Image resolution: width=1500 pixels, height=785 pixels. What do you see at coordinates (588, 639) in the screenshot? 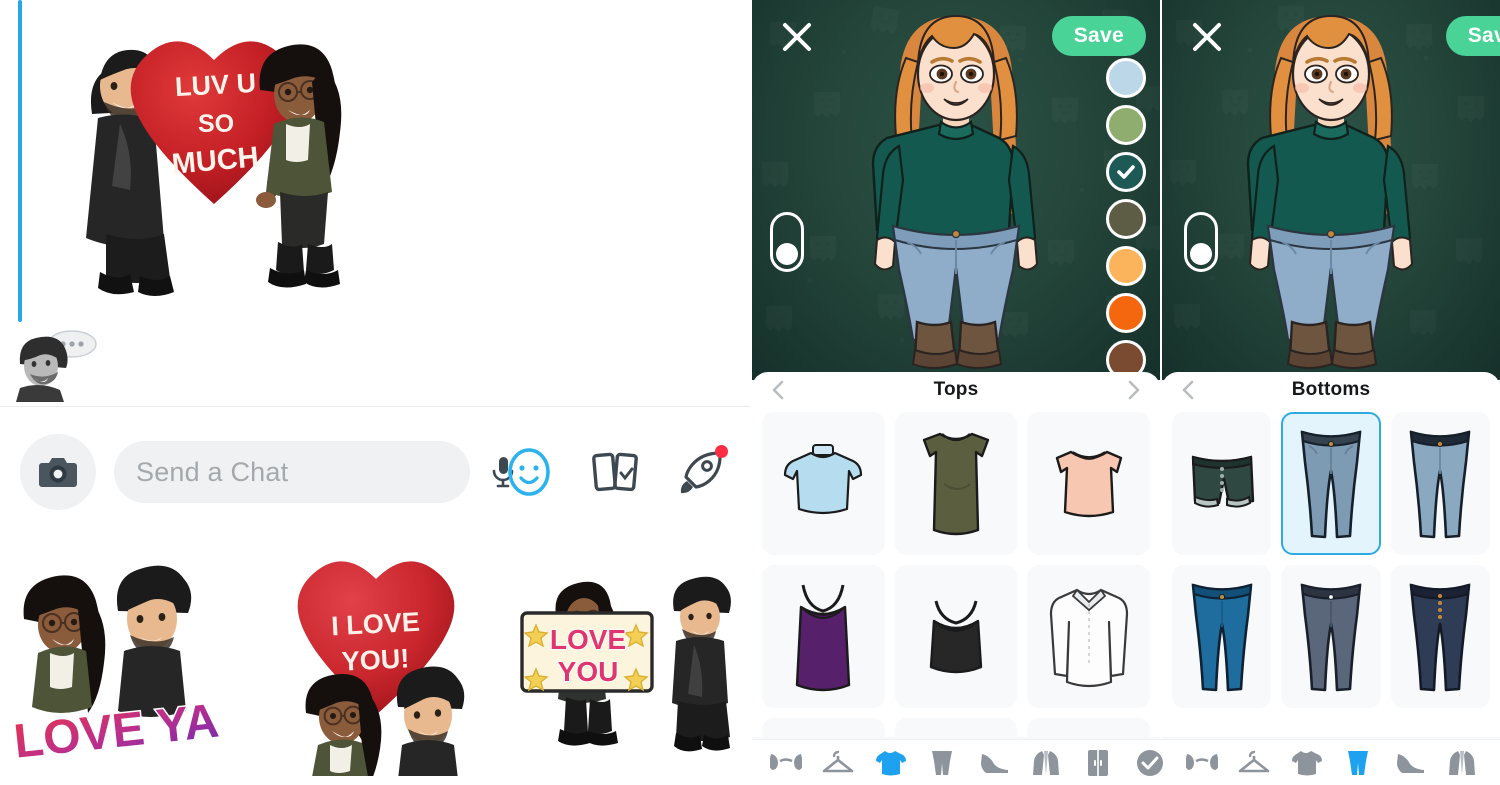
I see `svg-text: LOVE` at bounding box center [588, 639].